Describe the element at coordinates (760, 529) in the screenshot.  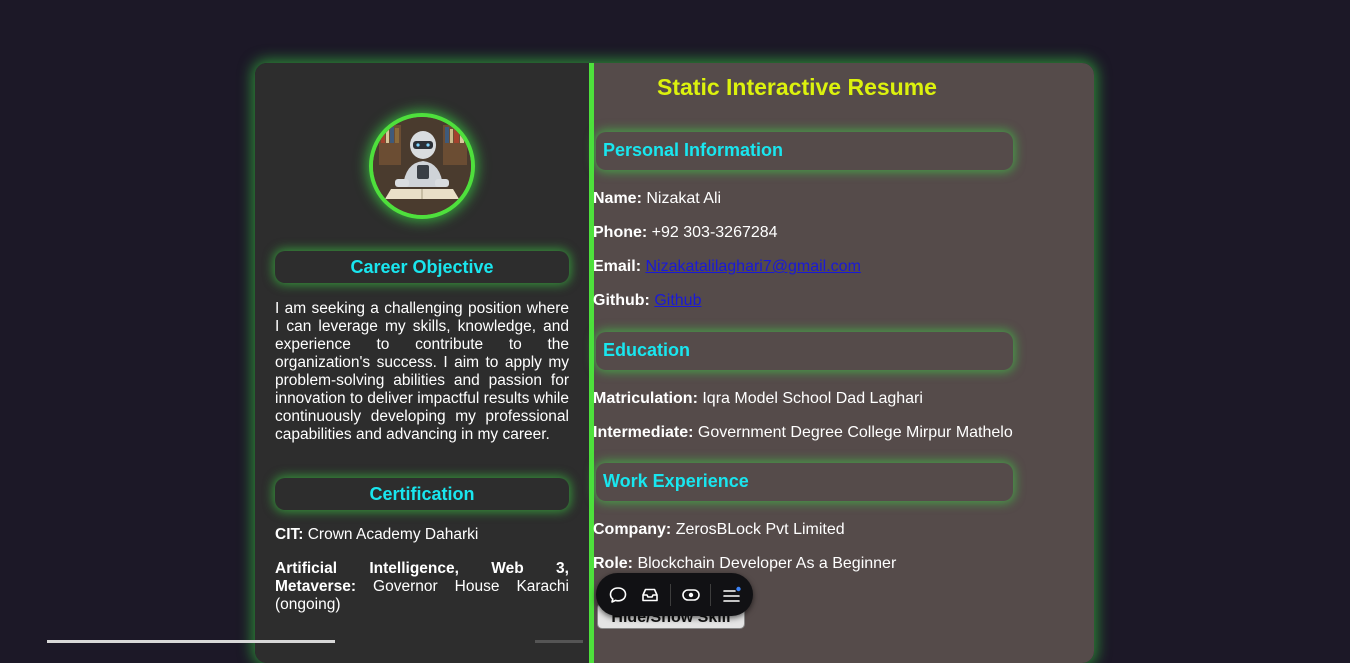
I see `company-value: ZerosBLock Pvt Limited` at that location.